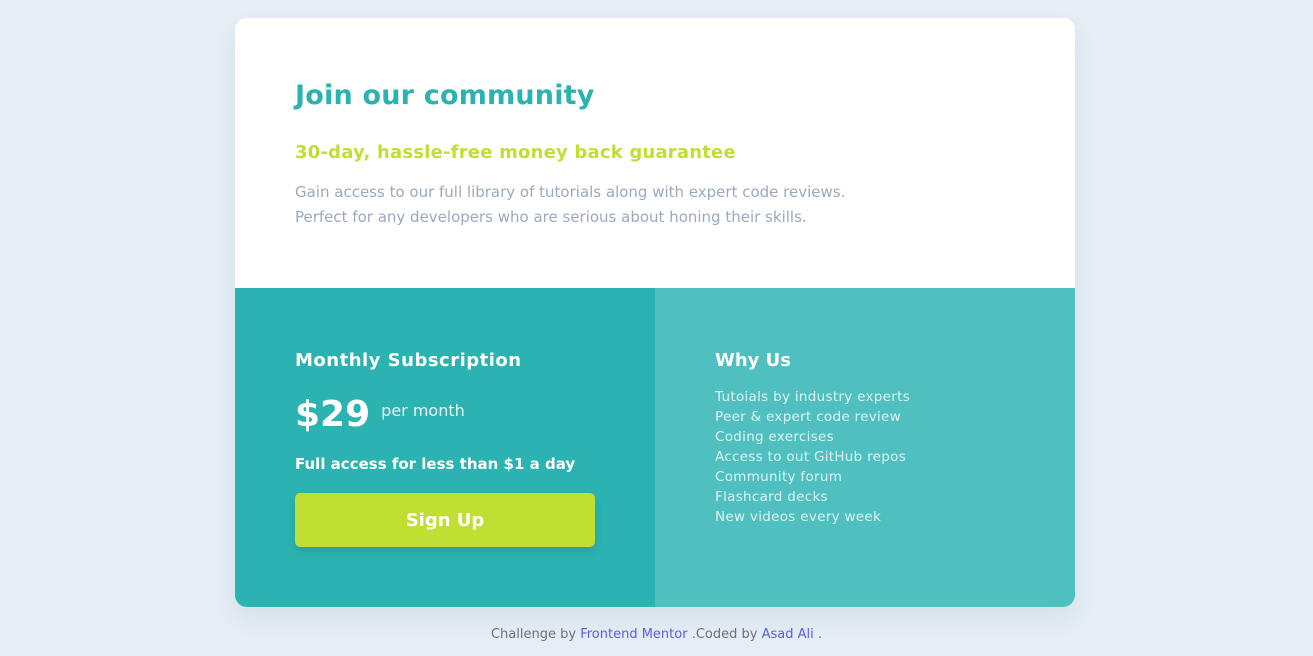  Describe the element at coordinates (423, 410) in the screenshot. I see `price-period: per month` at that location.